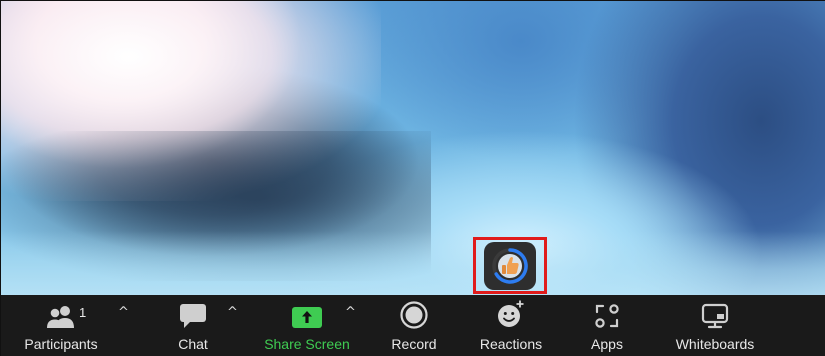 The image size is (825, 356). I want to click on apps-button: Apps, so click(607, 325).